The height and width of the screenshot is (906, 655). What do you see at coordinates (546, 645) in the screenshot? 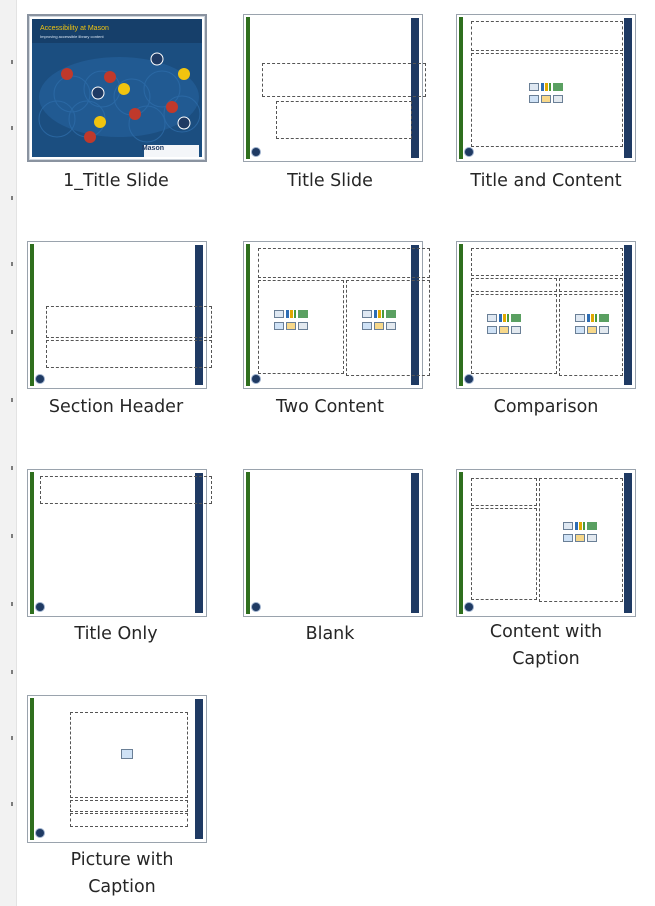
I see `layout-name: Content with Caption` at bounding box center [546, 645].